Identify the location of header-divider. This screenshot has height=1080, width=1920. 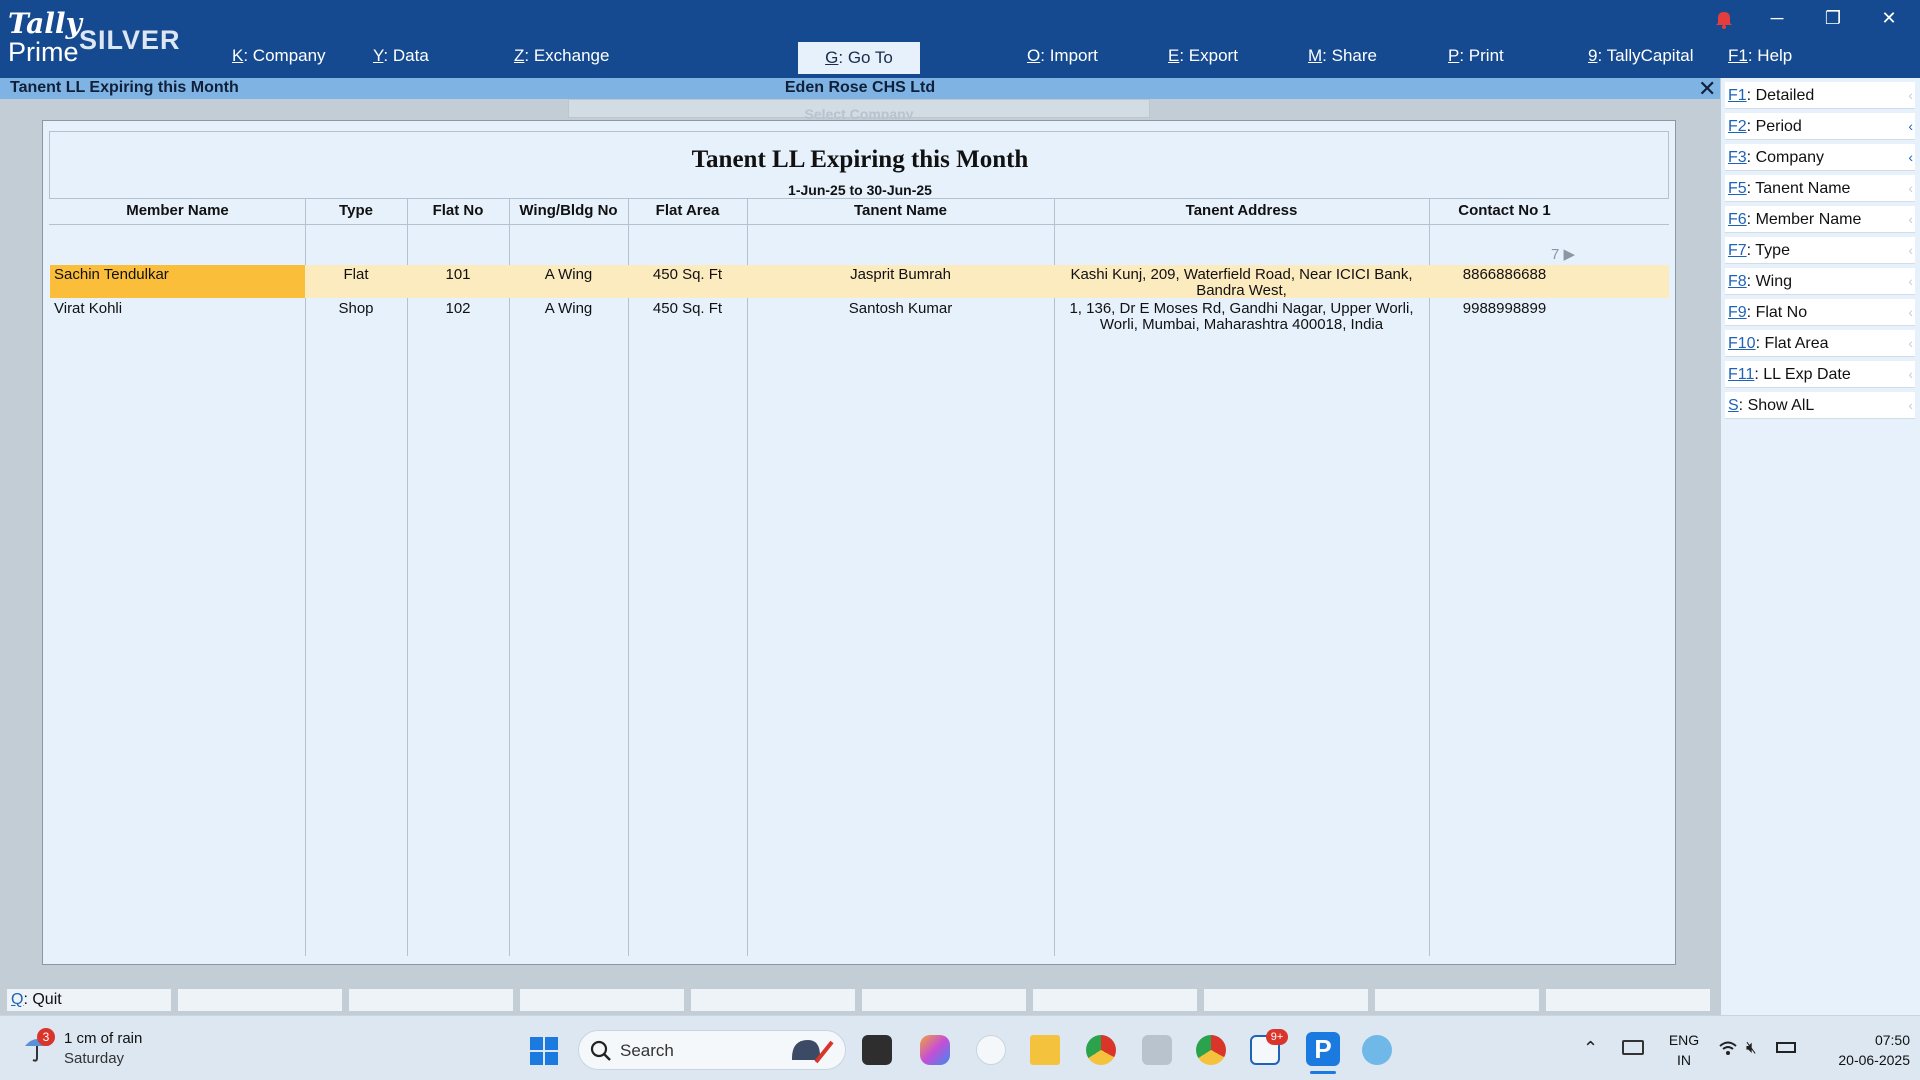
(859, 224).